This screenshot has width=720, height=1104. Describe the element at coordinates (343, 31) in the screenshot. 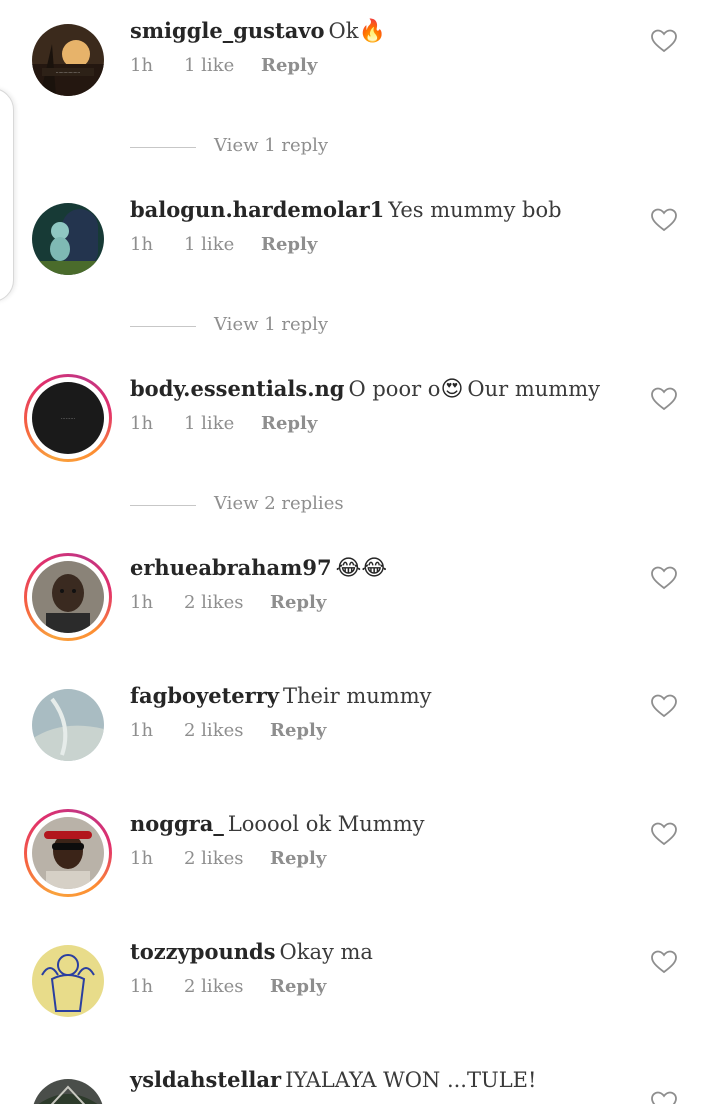

I see `comment-body: Ok` at that location.